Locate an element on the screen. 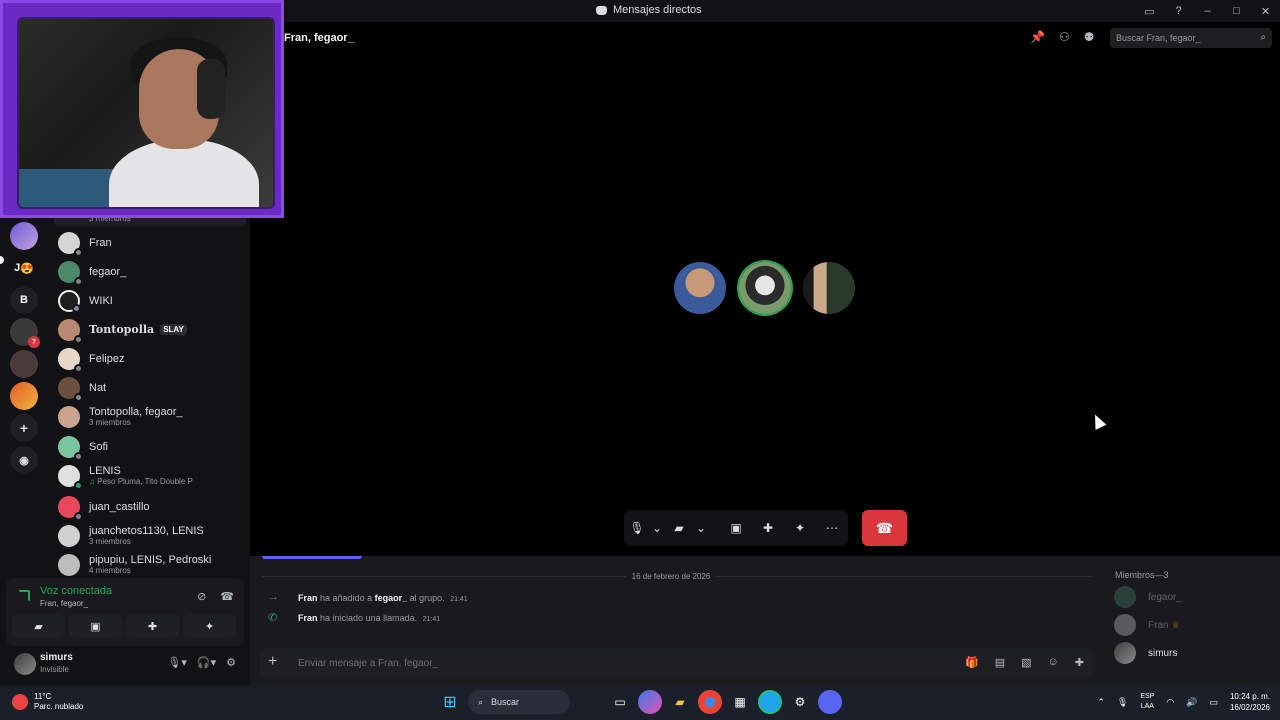  dm-item-tontopolla: Tontopolla SLAY is located at coordinates (152, 329).